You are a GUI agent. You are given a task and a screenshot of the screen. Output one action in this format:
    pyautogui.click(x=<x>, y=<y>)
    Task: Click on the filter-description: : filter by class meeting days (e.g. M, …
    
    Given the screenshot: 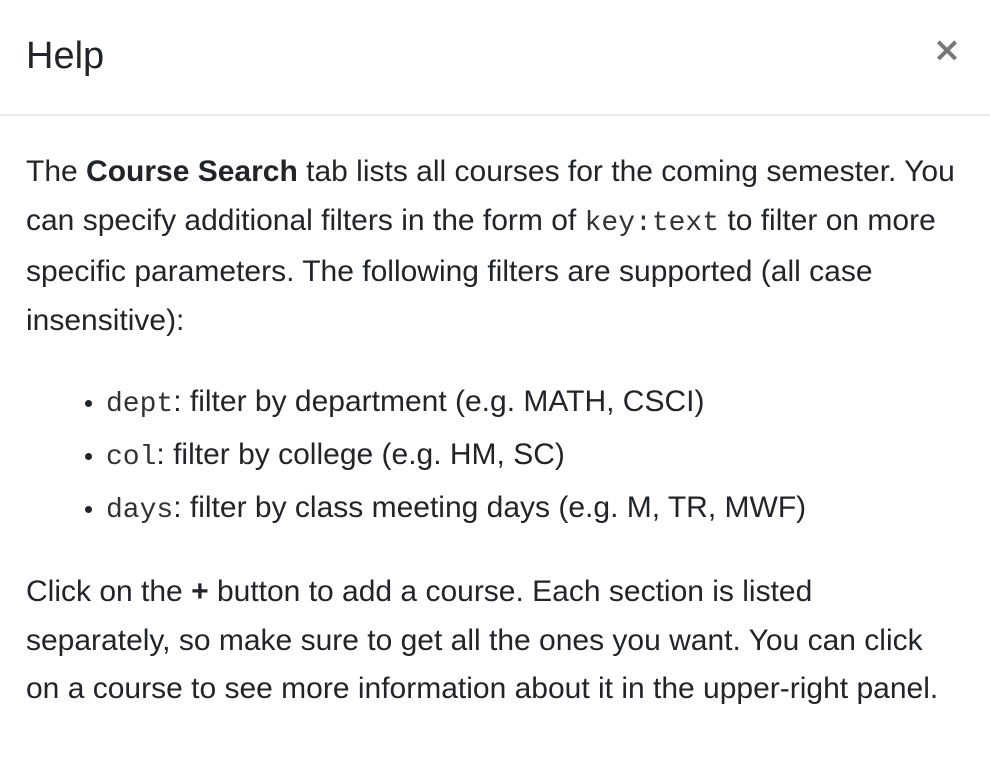 What is the action you would take?
    pyautogui.click(x=490, y=507)
    